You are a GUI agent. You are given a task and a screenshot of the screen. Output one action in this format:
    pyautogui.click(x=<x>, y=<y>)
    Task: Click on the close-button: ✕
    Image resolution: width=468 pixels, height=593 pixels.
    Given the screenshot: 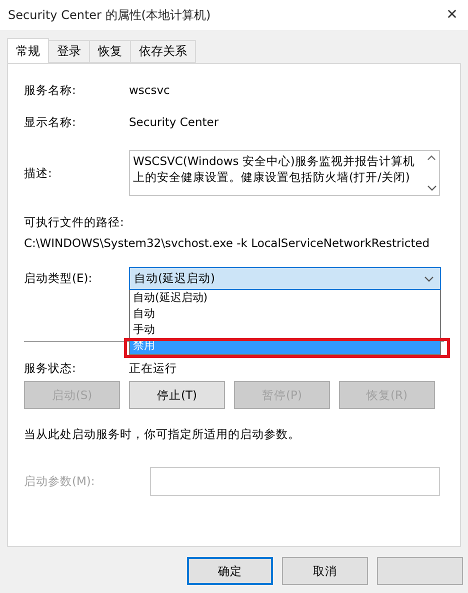 What is the action you would take?
    pyautogui.click(x=452, y=15)
    